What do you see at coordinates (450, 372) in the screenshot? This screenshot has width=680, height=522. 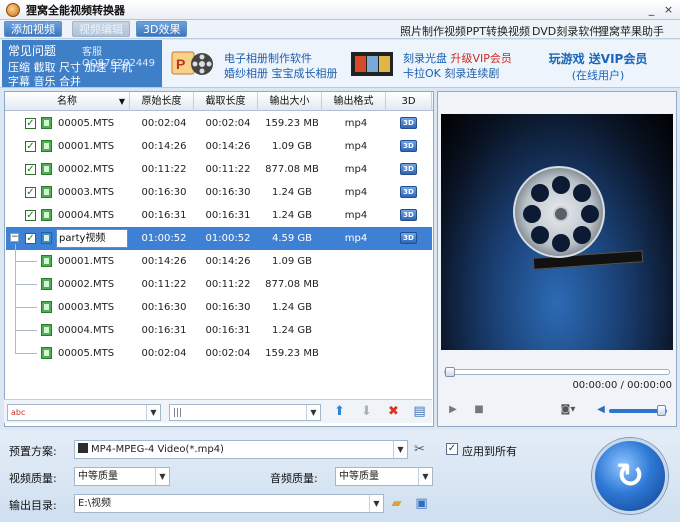 I see `seek-handle` at bounding box center [450, 372].